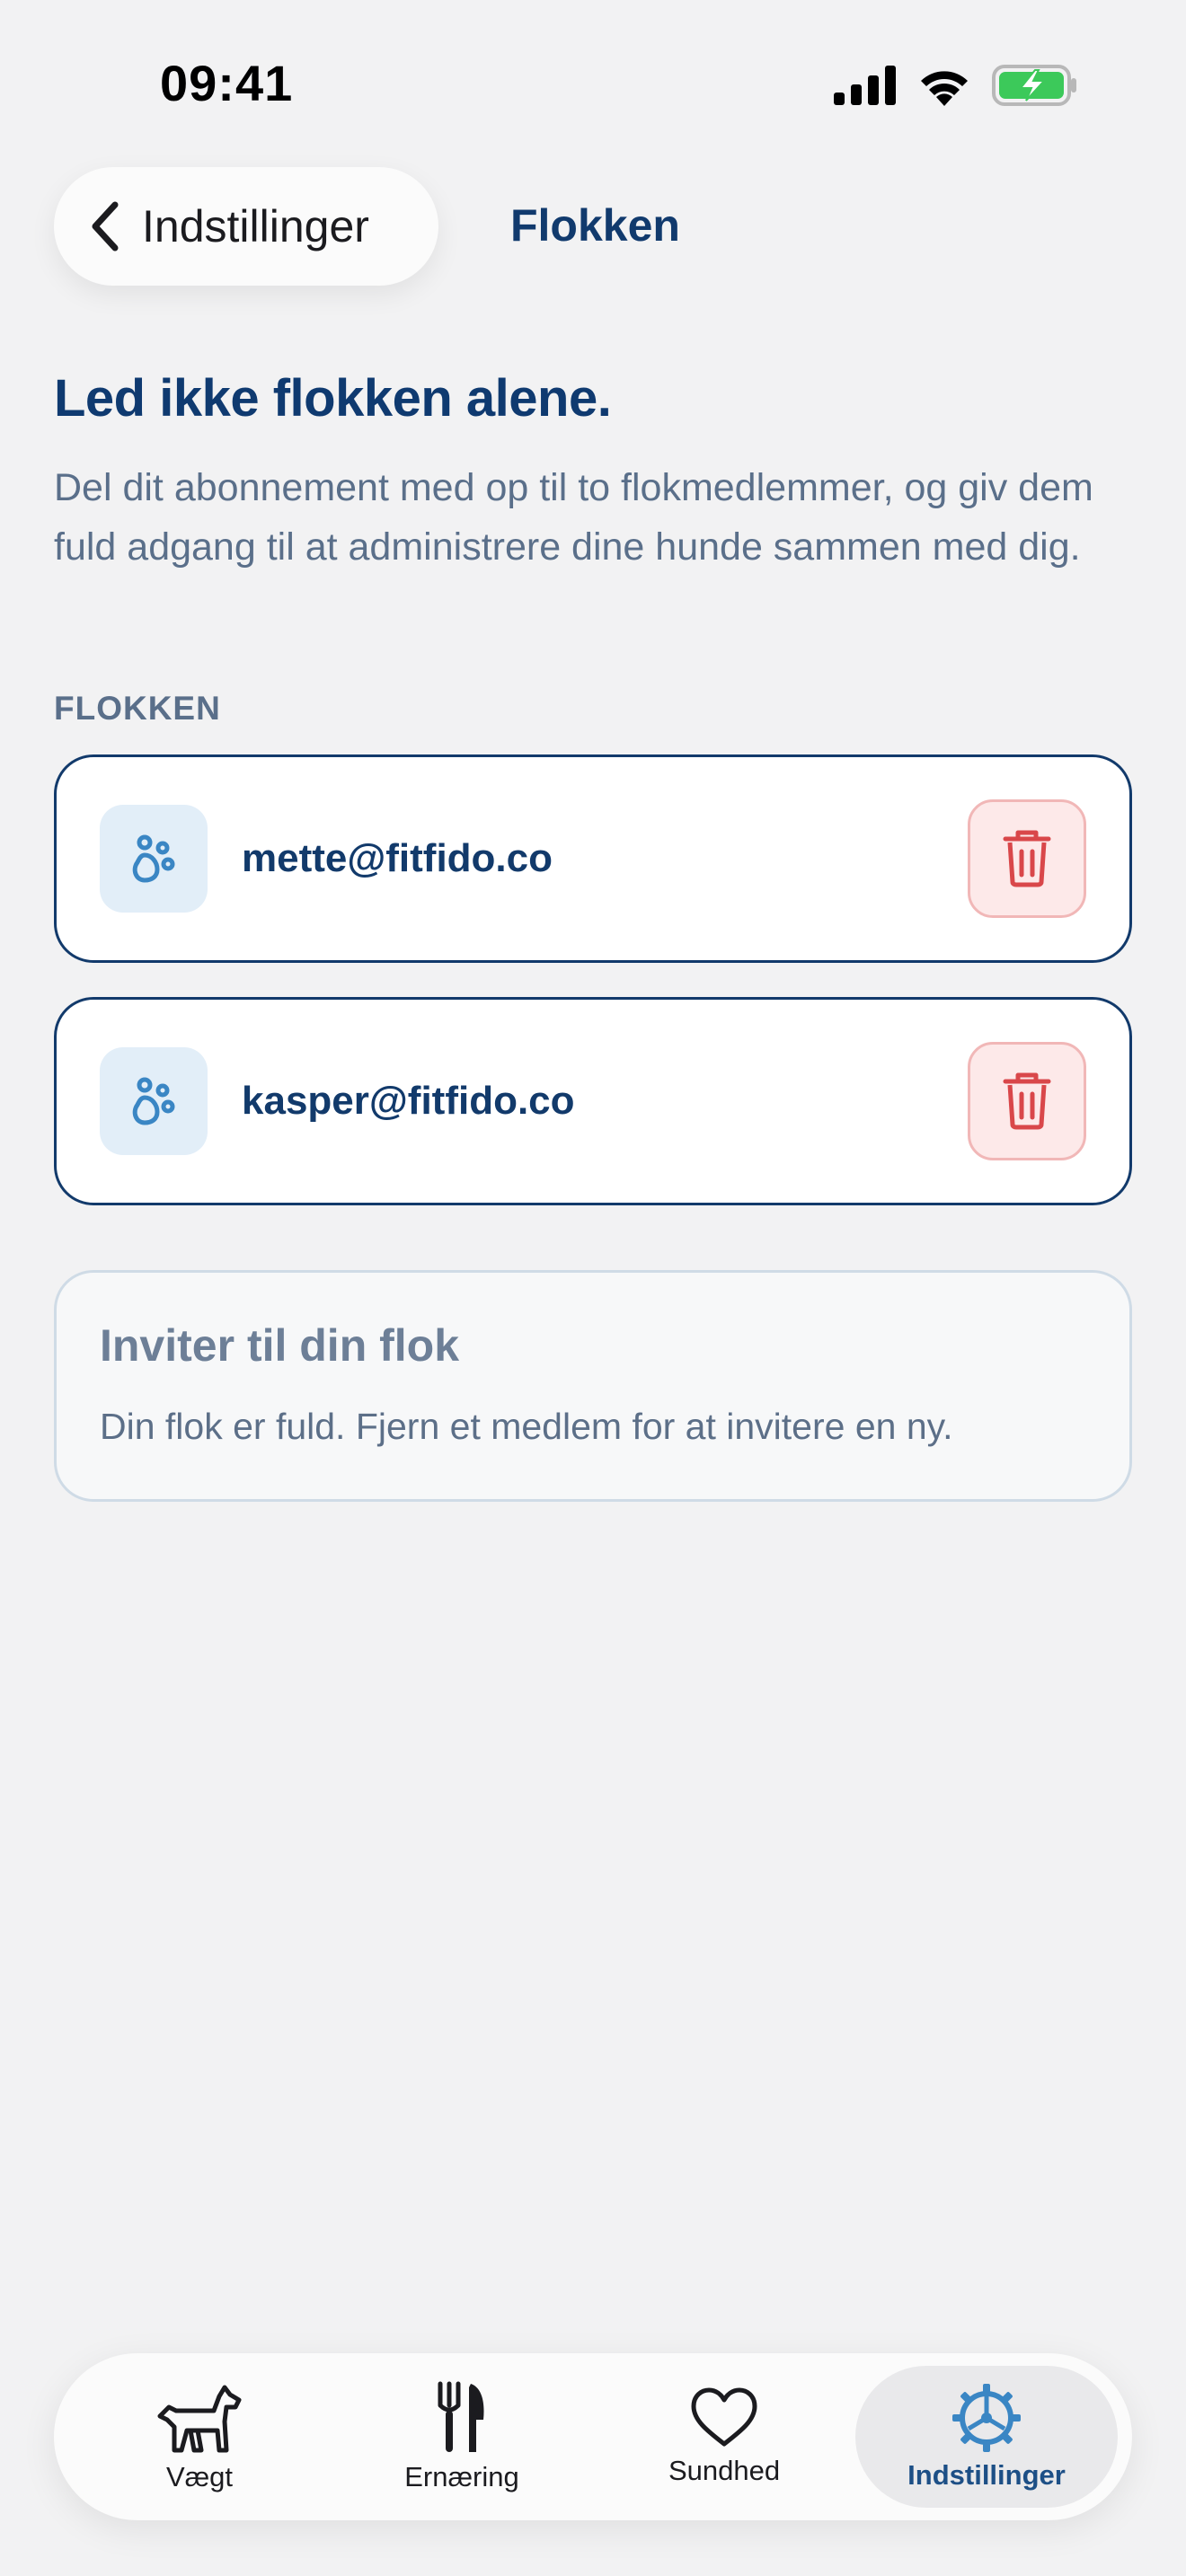  Describe the element at coordinates (986, 2475) in the screenshot. I see `tab-label: Indstillinger` at that location.